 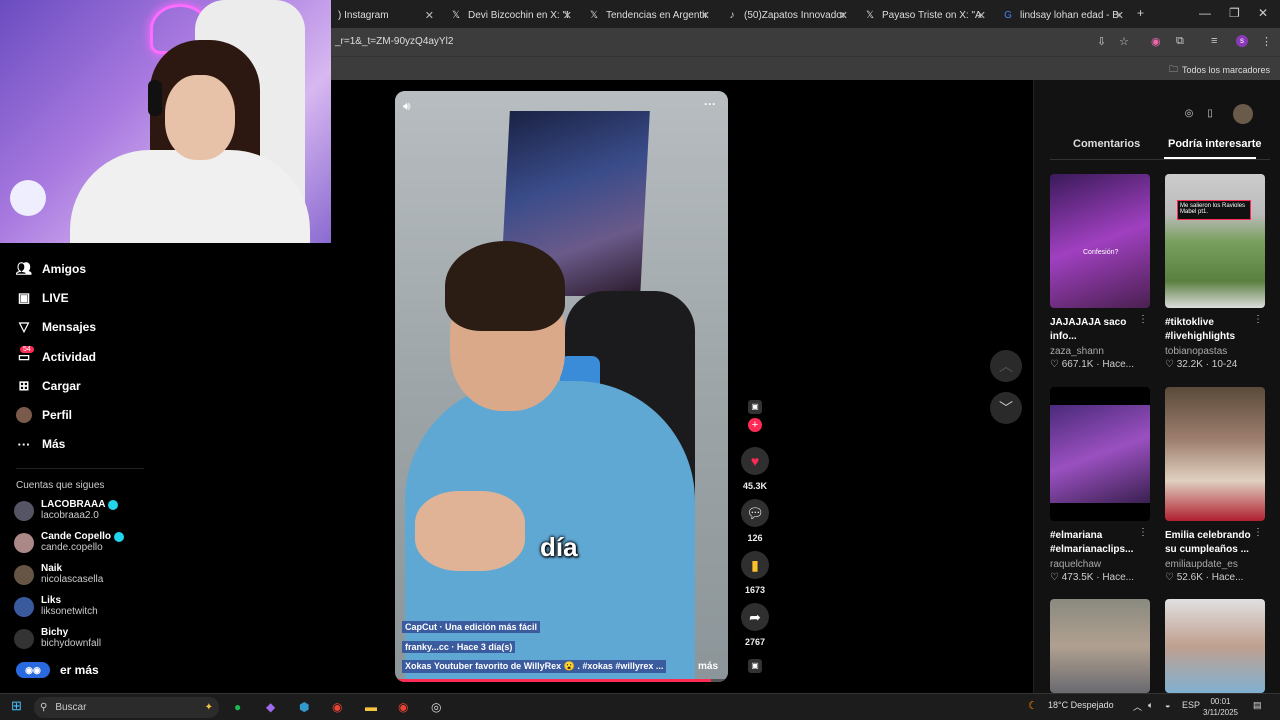 I want to click on compass-icon: ◎, so click(x=1189, y=113).